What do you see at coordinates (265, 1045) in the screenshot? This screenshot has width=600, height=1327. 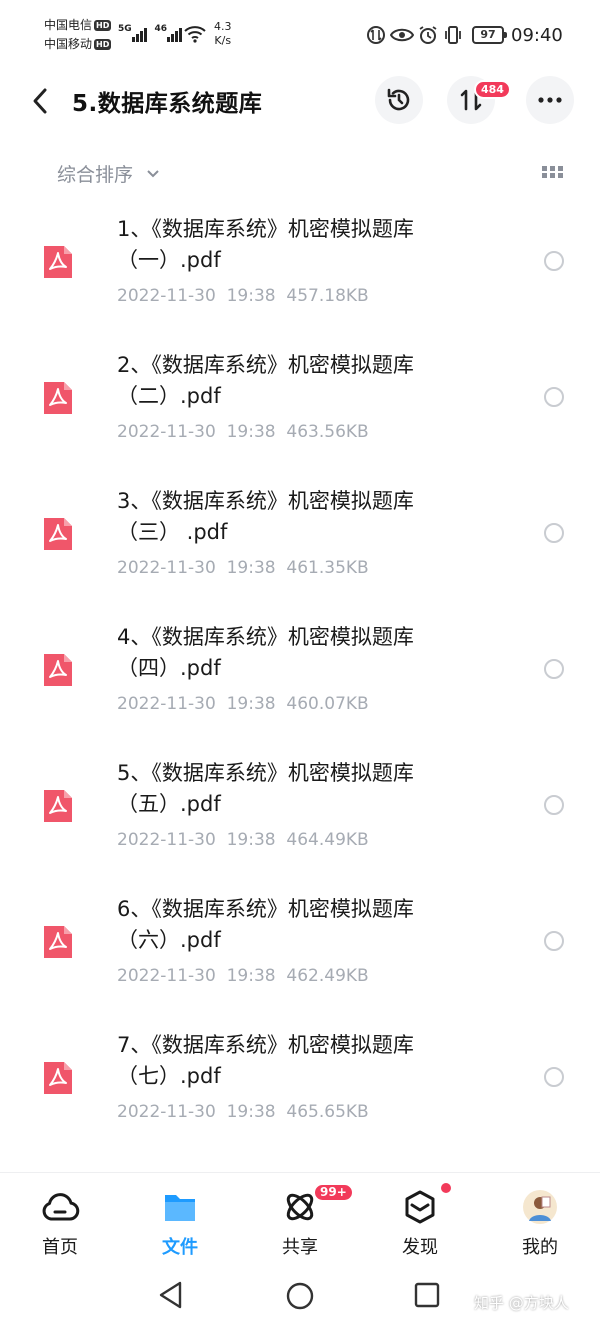 I see `file-name-line1: 7、《数据库系统》机密模拟题库` at bounding box center [265, 1045].